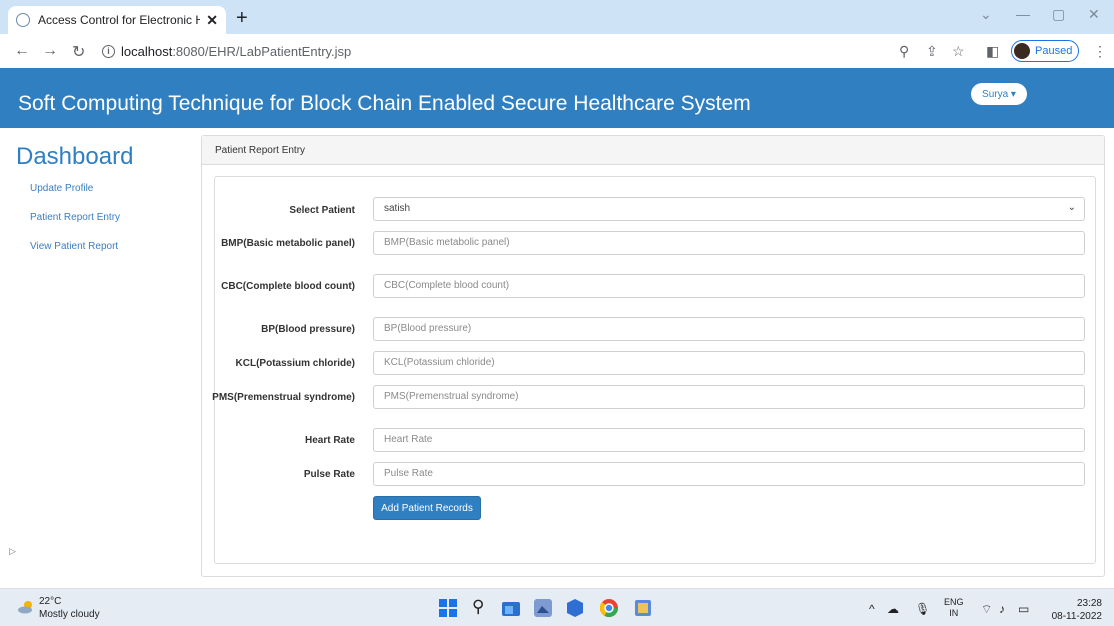 The height and width of the screenshot is (626, 1114). I want to click on pms-input: PMS(Premenstrual syndrome), so click(729, 397).